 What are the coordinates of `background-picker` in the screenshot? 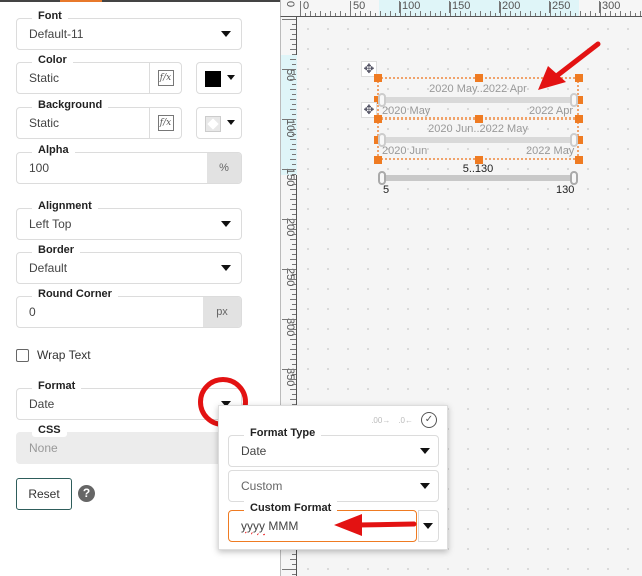 It's located at (219, 123).